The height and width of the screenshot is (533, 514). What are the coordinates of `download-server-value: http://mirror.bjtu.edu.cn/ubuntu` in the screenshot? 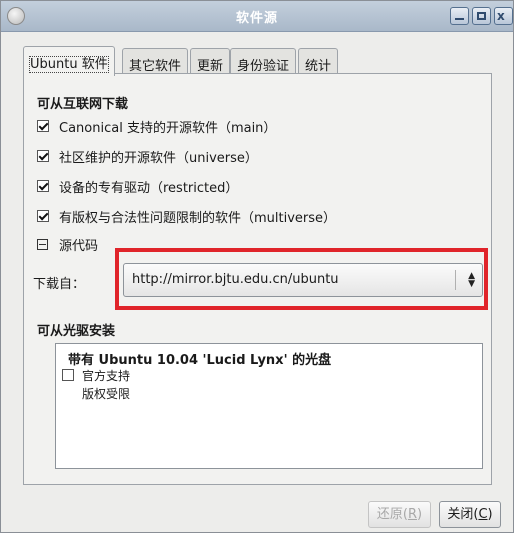 It's located at (235, 279).